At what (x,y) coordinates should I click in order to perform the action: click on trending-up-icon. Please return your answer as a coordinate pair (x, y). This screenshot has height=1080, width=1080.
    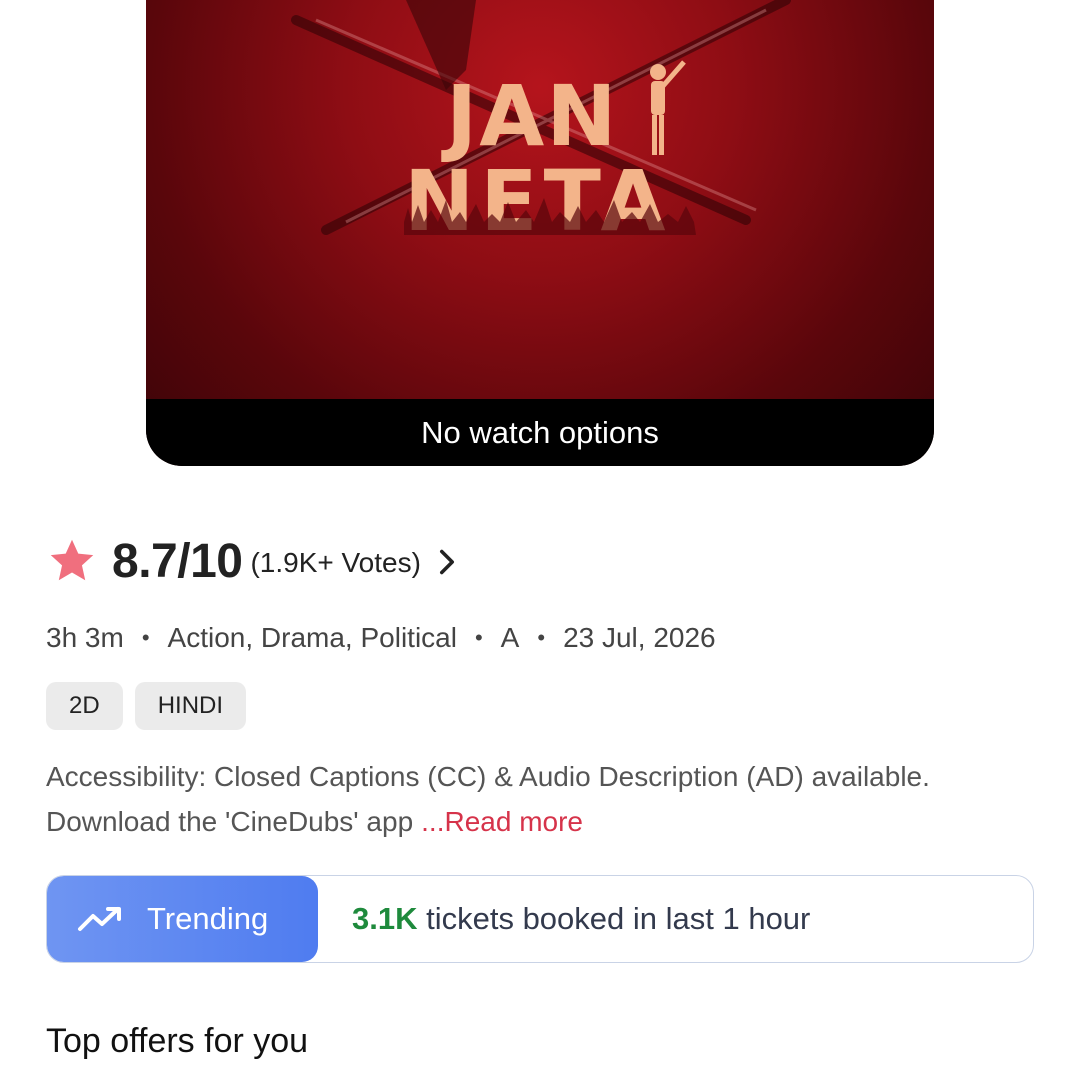
    Looking at the image, I should click on (99, 919).